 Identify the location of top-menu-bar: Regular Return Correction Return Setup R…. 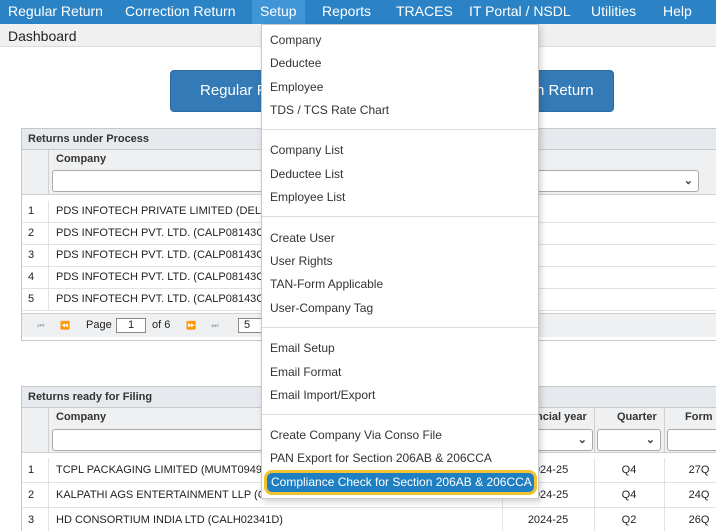
(358, 12).